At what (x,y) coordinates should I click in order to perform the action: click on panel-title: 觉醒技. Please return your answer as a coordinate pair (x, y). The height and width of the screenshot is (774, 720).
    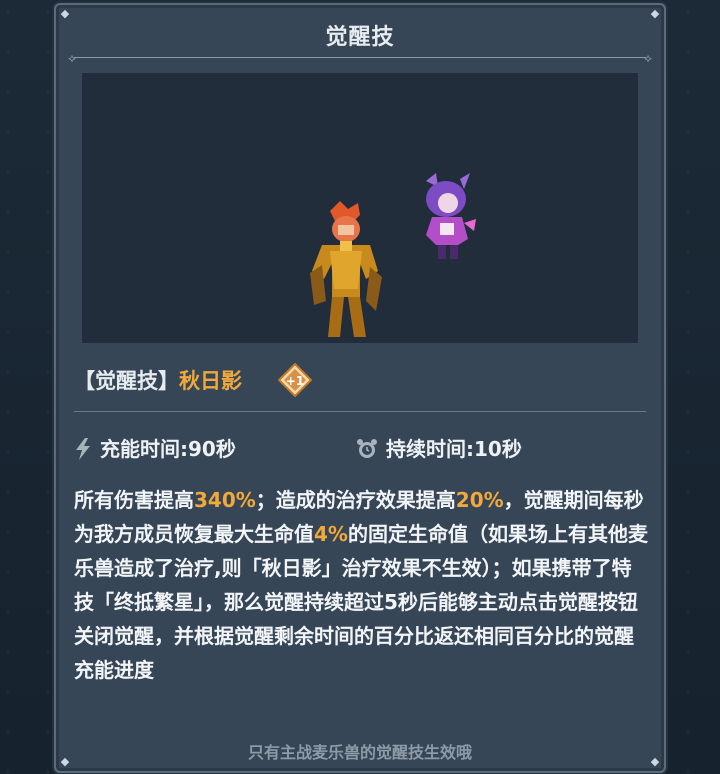
    Looking at the image, I should click on (360, 37).